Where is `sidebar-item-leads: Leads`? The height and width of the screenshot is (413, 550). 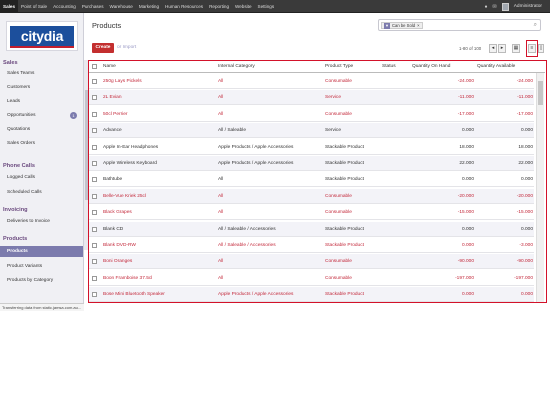
sidebar-item-leads: Leads is located at coordinates (44, 101).